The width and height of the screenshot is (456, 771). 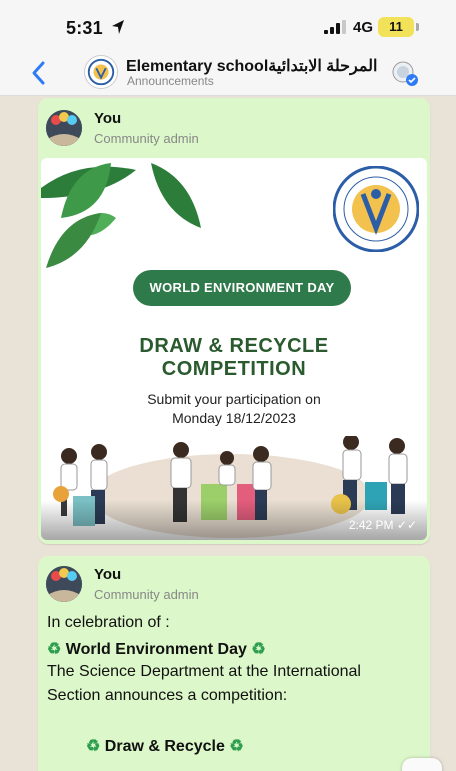 What do you see at coordinates (405, 74) in the screenshot?
I see `community-info-icon` at bounding box center [405, 74].